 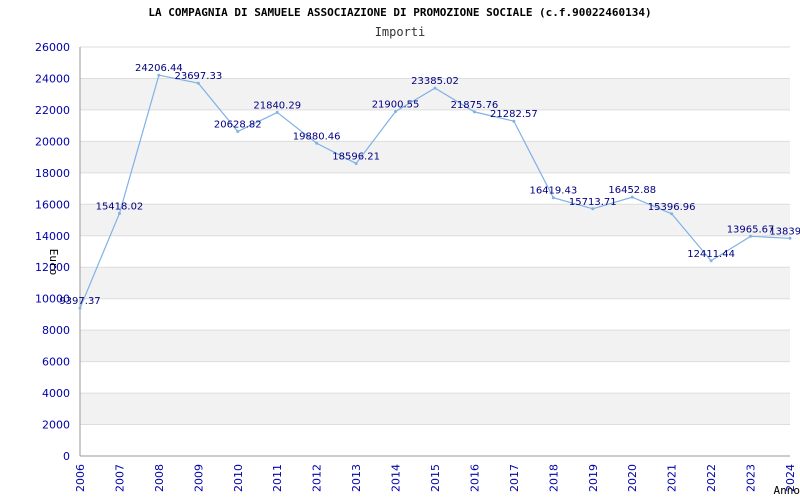 I want to click on y-tick-label: 8000, so click(x=56, y=330).